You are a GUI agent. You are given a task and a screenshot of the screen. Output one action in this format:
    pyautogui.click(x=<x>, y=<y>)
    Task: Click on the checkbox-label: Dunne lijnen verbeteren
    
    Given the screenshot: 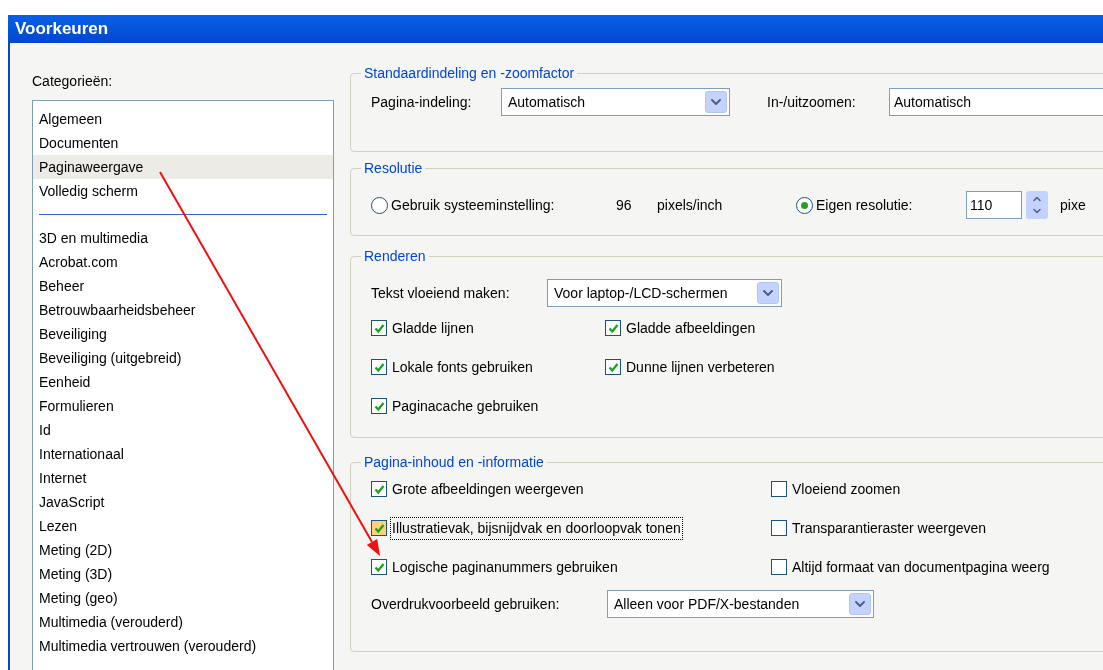 What is the action you would take?
    pyautogui.click(x=700, y=367)
    